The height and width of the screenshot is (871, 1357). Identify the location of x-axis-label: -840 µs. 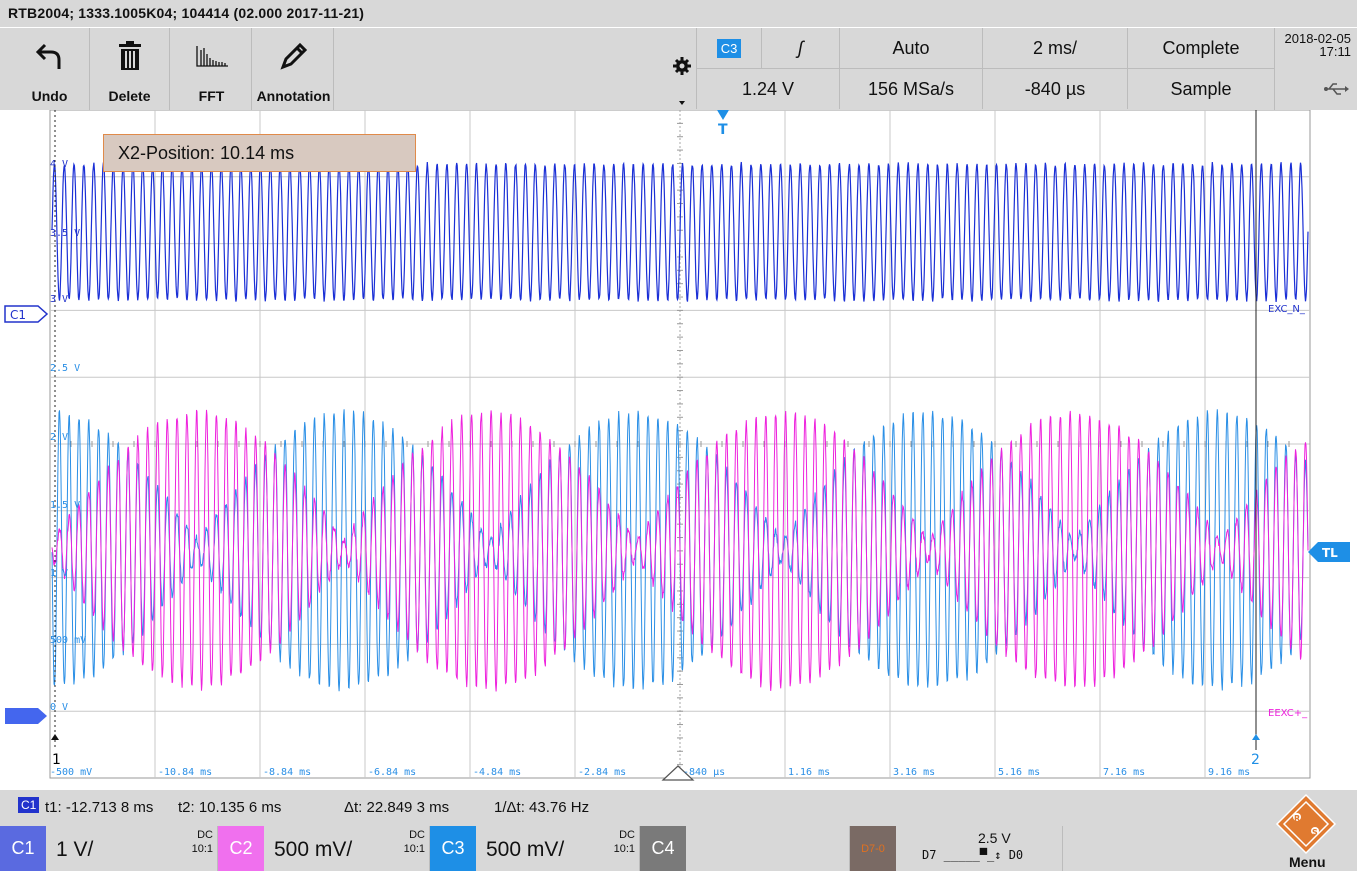
(704, 772).